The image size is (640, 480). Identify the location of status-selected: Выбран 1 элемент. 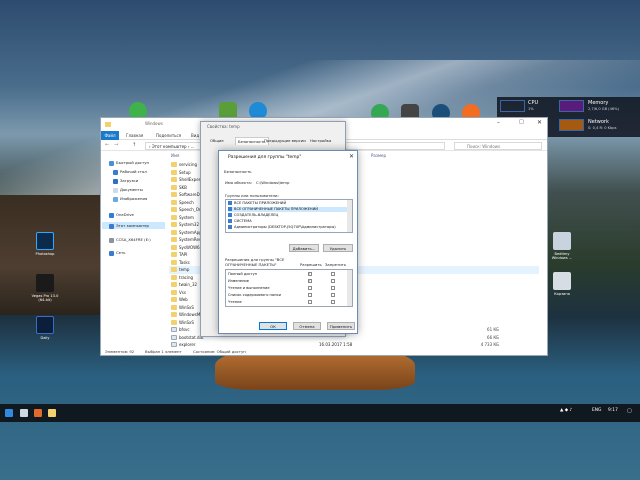
(163, 351).